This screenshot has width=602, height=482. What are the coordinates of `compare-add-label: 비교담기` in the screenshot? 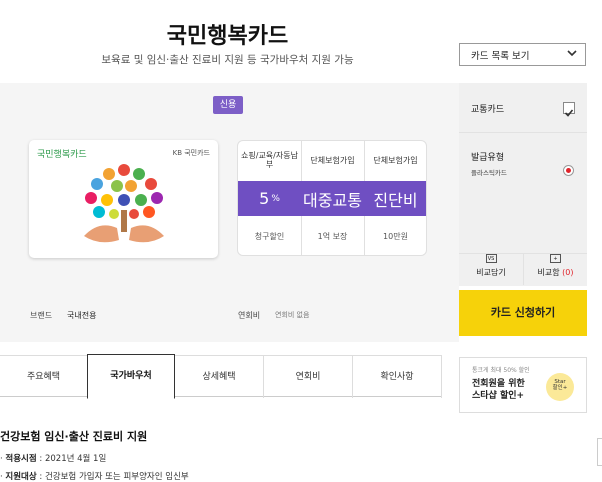 It's located at (491, 272).